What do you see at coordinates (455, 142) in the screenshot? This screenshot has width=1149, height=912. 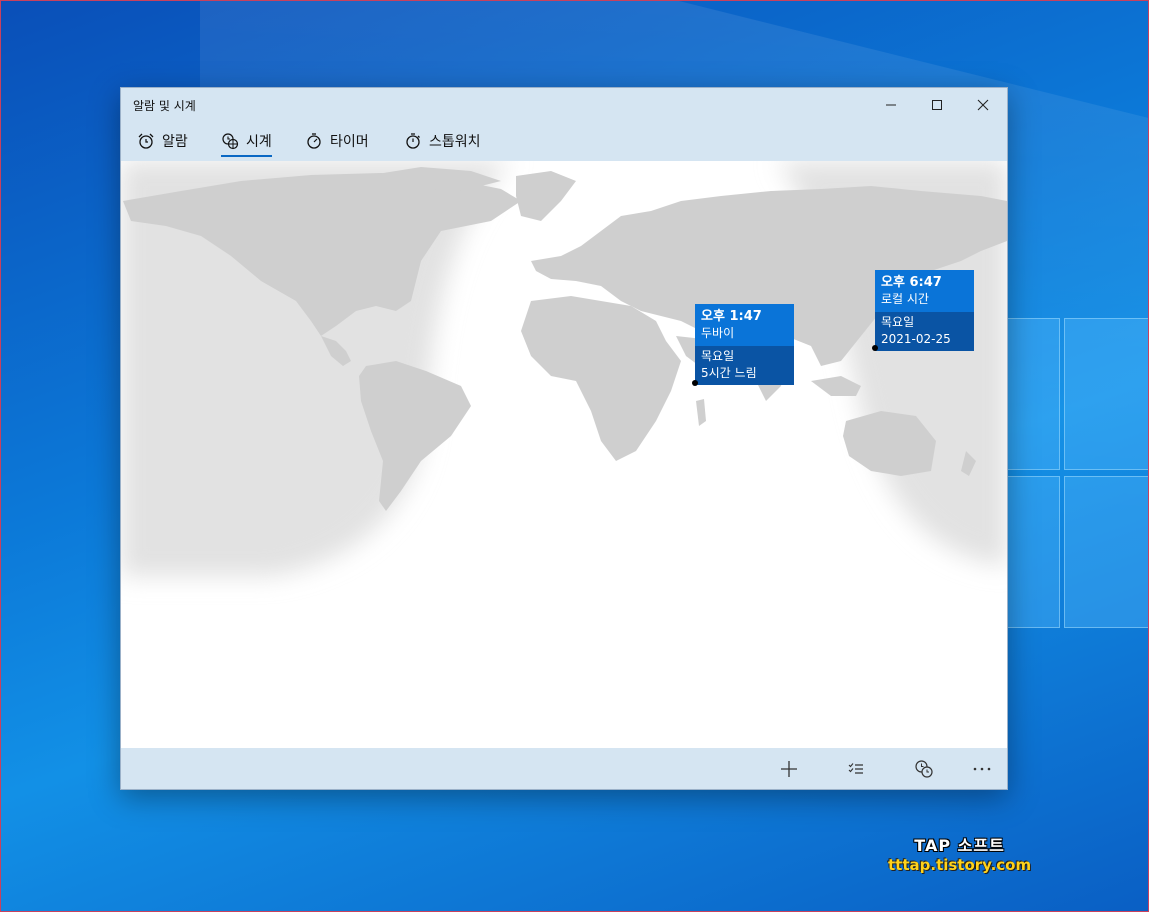 I see `tab-stopwatch-label: 스톱워치` at bounding box center [455, 142].